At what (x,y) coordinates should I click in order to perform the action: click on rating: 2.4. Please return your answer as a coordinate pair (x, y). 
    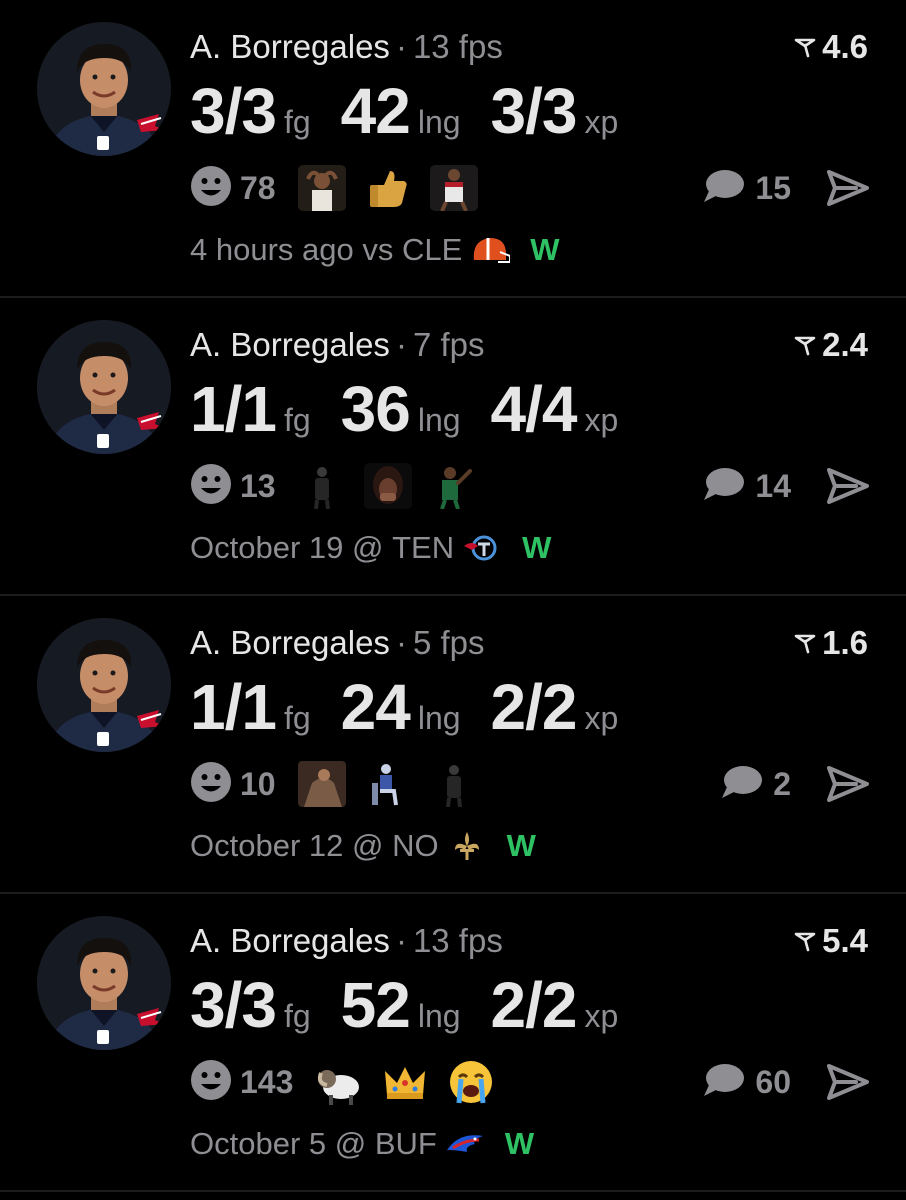
    Looking at the image, I should click on (831, 345).